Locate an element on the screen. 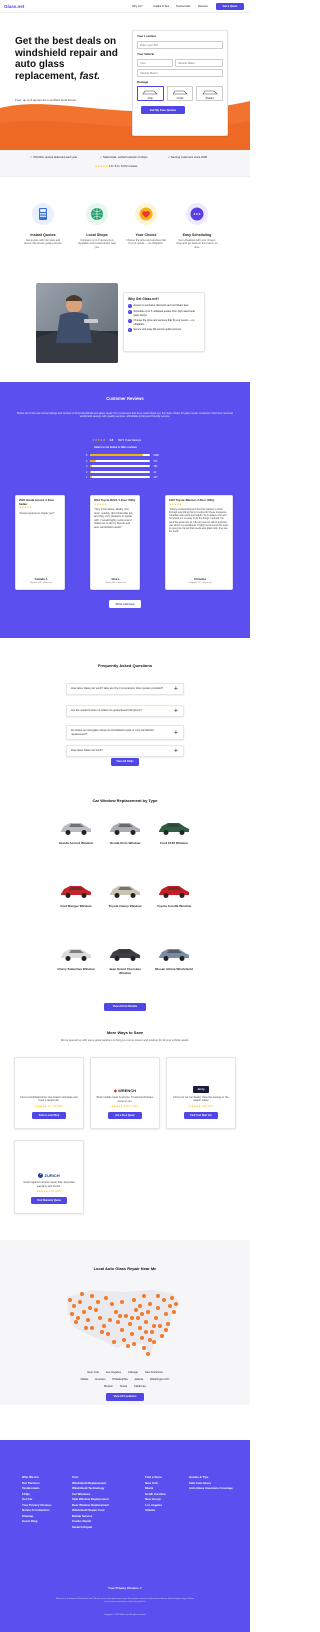 Image resolution: width=320 pixels, height=1632 pixels. footer-link: Guest Blog is located at coordinates (37, 1522).